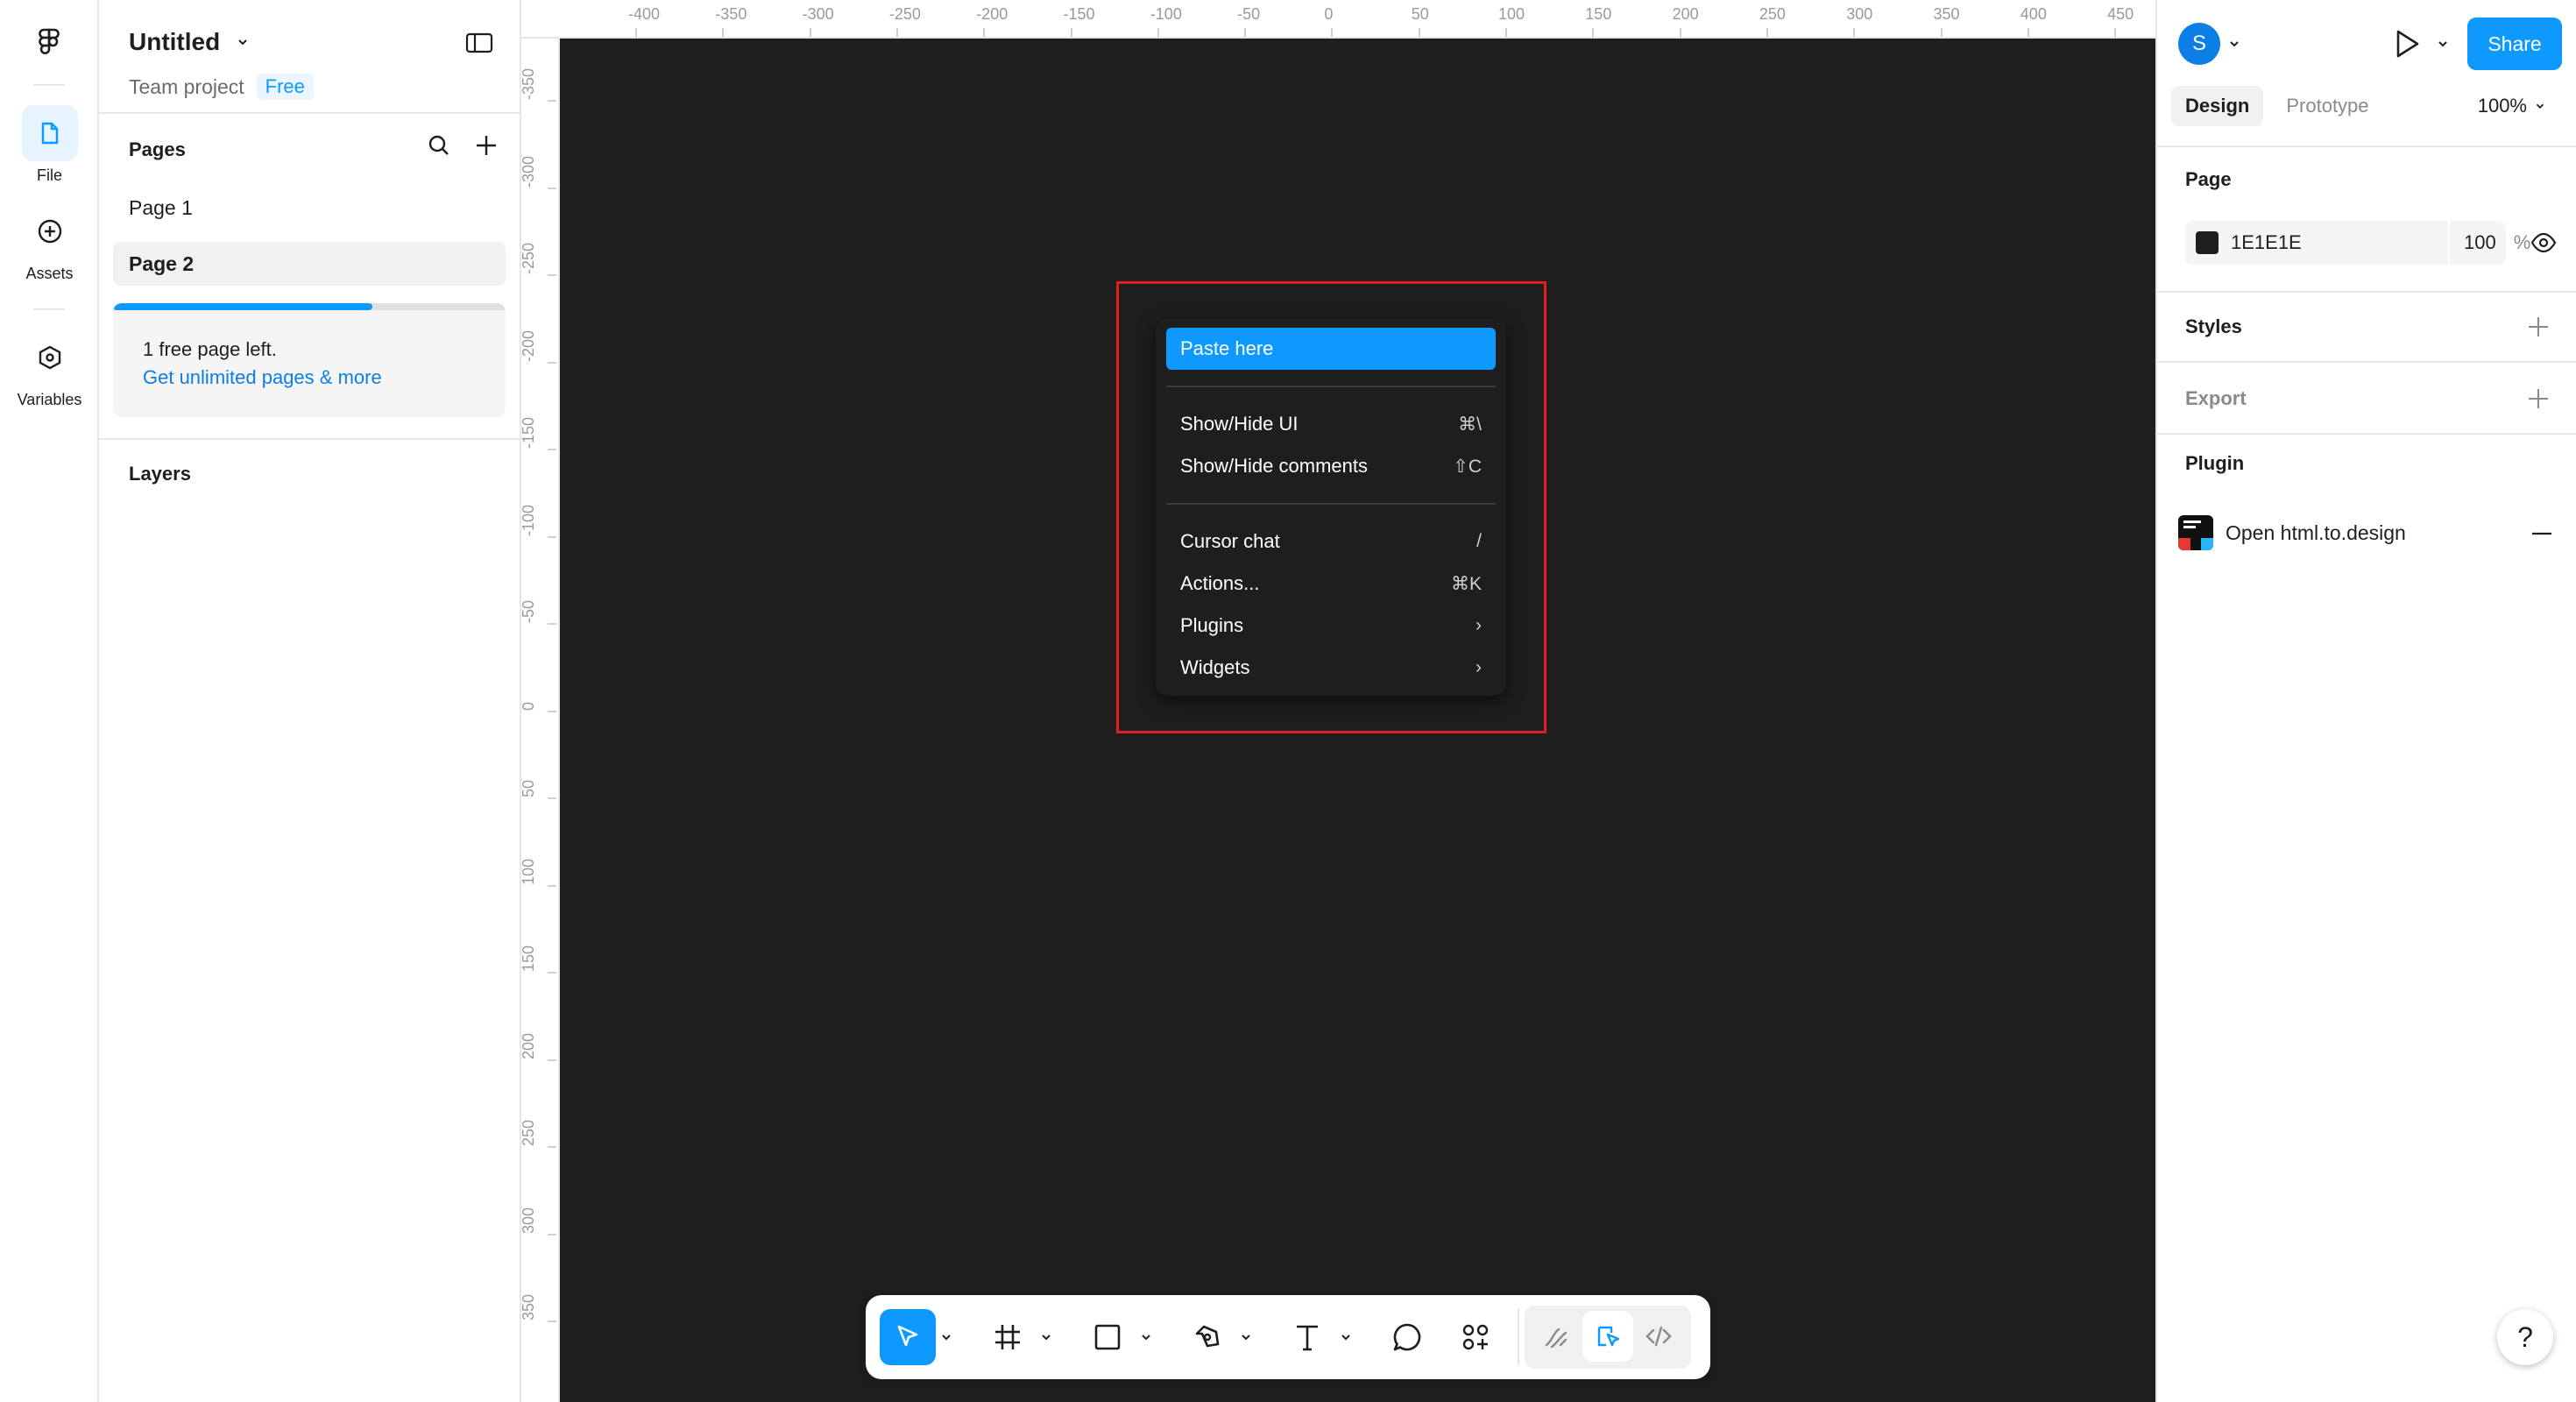 The image size is (2576, 1402). What do you see at coordinates (1329, 14) in the screenshot?
I see `ruler-tick-label: 0` at bounding box center [1329, 14].